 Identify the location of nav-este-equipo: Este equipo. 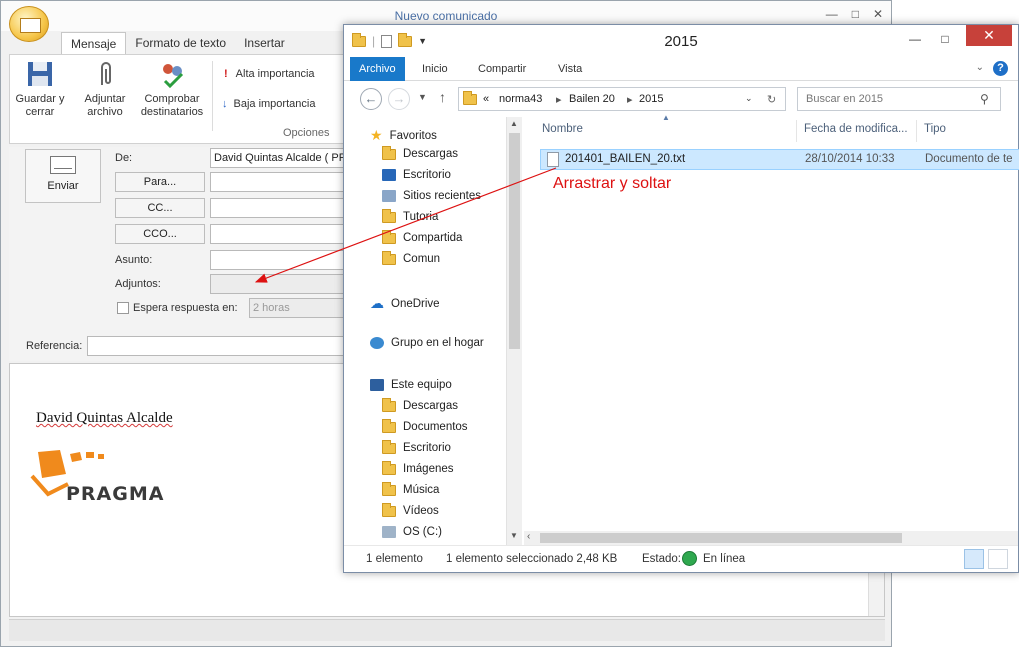
(411, 385).